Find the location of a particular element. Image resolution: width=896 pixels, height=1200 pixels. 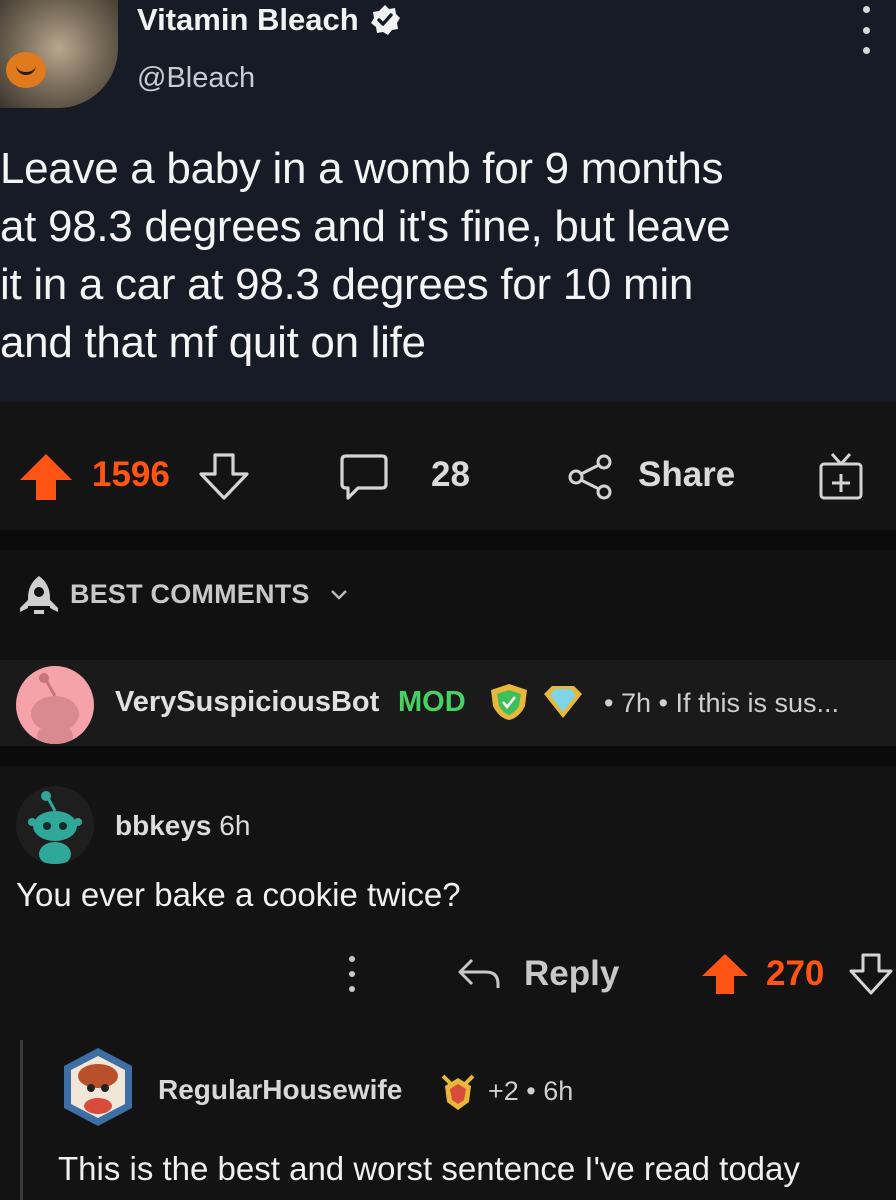

reply-username: RegularHousewife is located at coordinates (280, 1090).